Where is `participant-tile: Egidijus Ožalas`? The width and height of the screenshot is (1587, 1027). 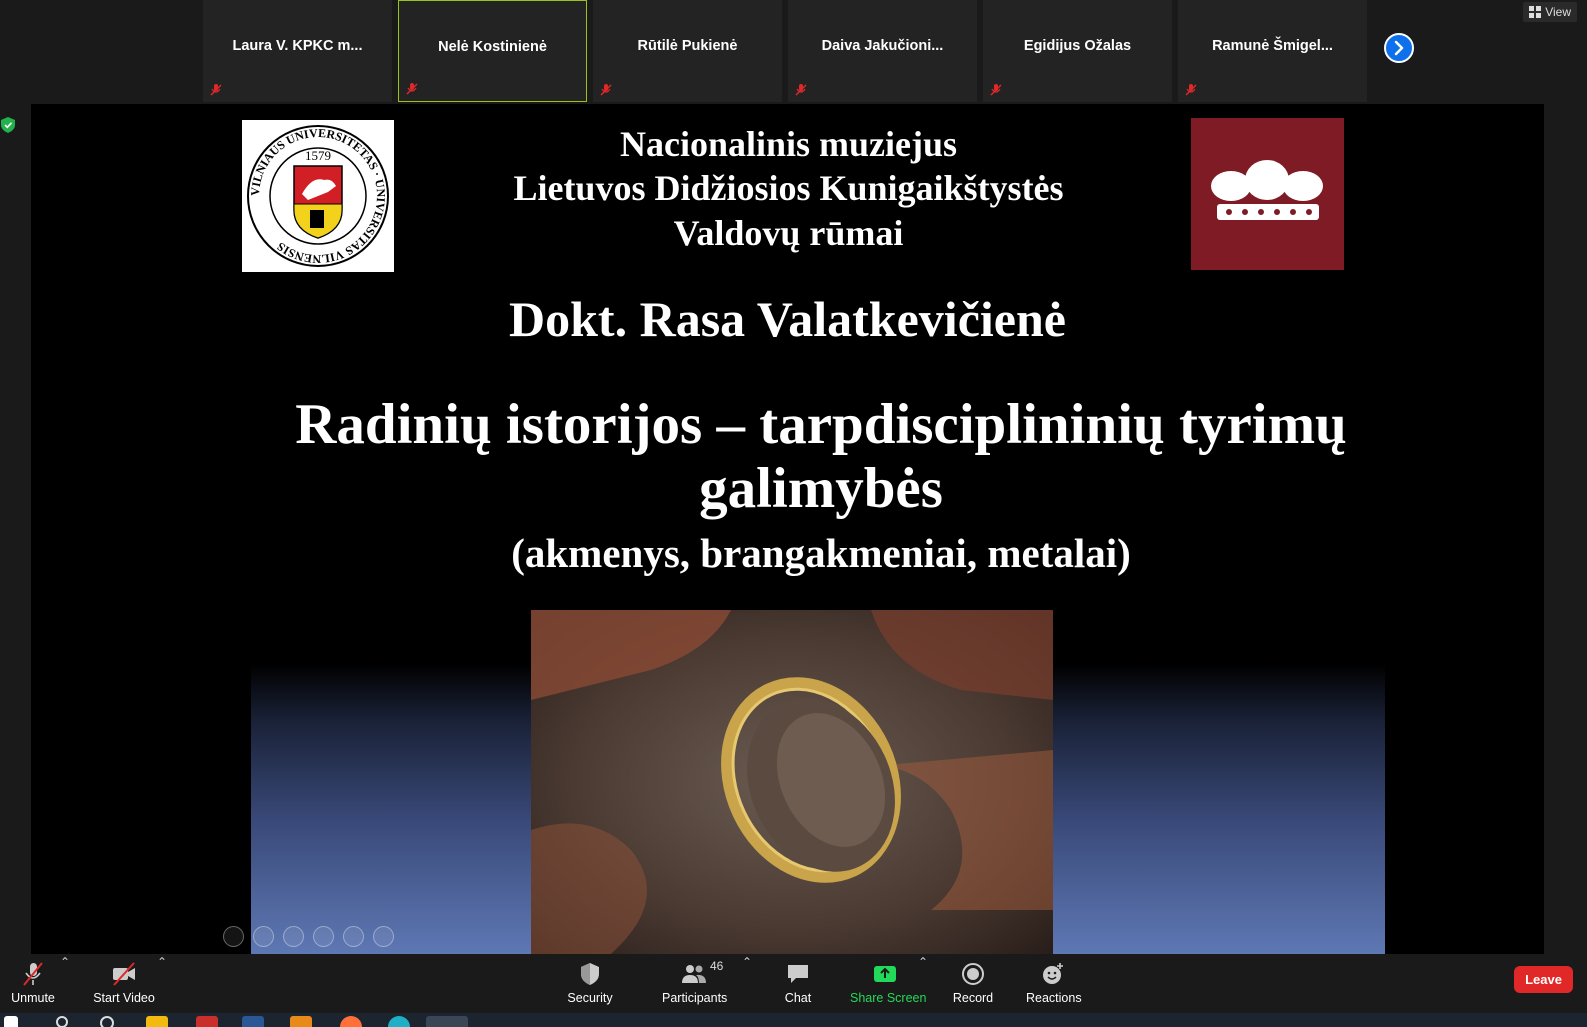
participant-tile: Egidijus Ožalas is located at coordinates (1077, 51).